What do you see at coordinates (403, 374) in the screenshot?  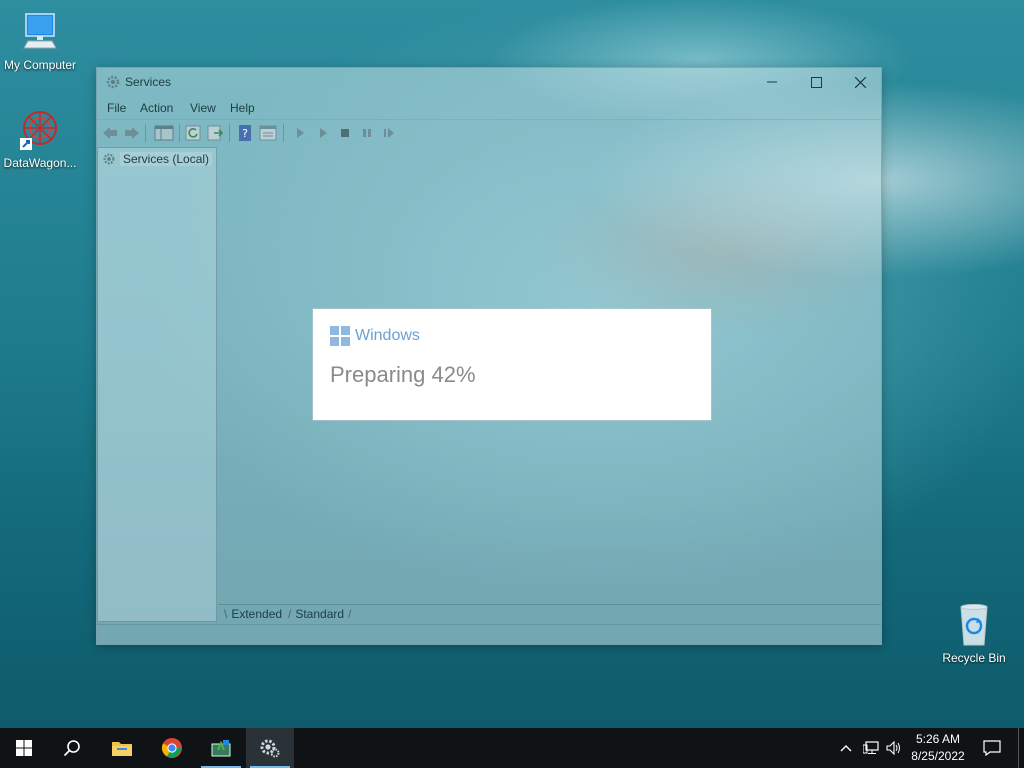 I see `dialog-status-text: Preparing 42%` at bounding box center [403, 374].